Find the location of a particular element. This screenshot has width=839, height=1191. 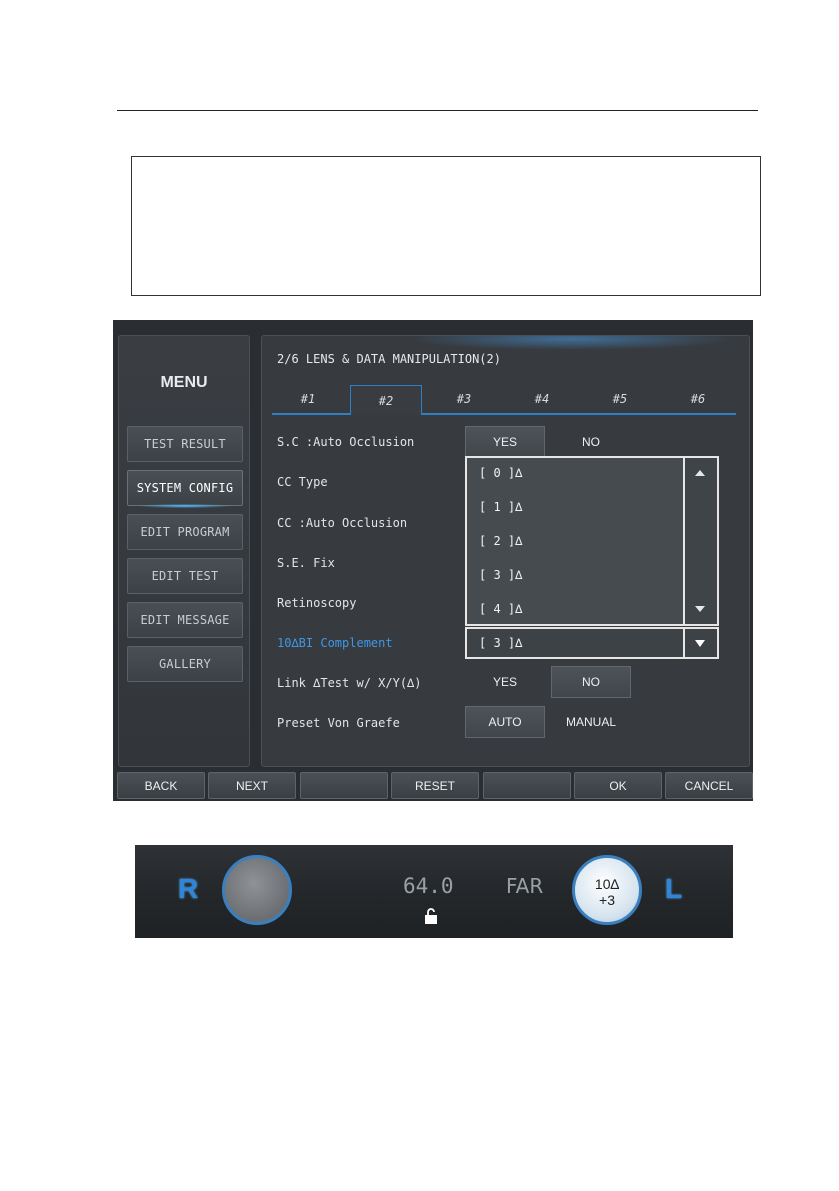

menu-test-result-button: TEST RESULT is located at coordinates (185, 444).